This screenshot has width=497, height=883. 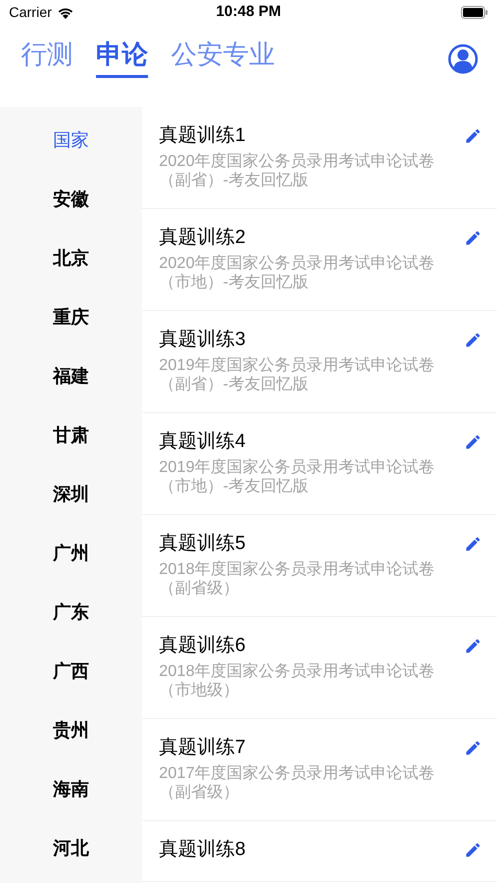 I want to click on region-item: 重庆, so click(x=71, y=317).